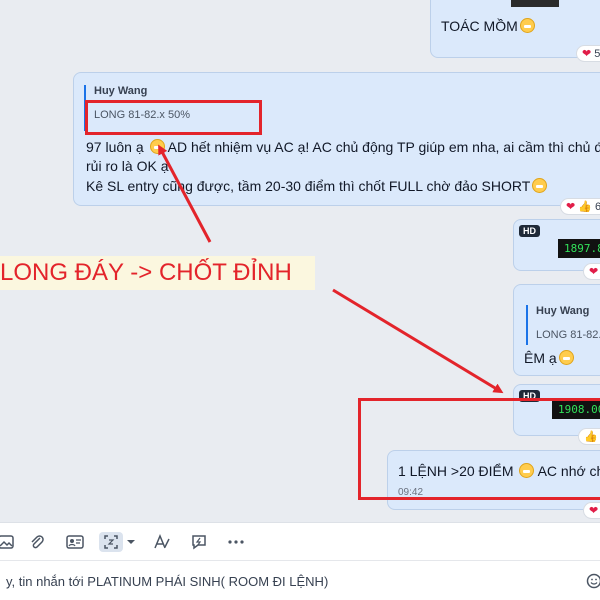 The image size is (600, 600). What do you see at coordinates (8, 542) in the screenshot?
I see `image-icon` at bounding box center [8, 542].